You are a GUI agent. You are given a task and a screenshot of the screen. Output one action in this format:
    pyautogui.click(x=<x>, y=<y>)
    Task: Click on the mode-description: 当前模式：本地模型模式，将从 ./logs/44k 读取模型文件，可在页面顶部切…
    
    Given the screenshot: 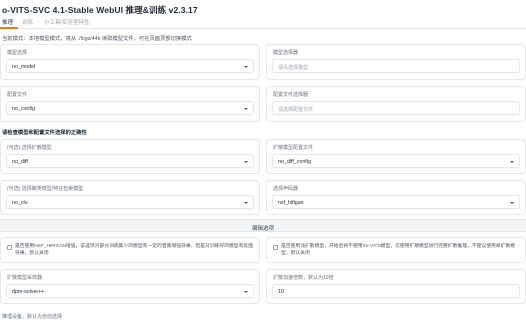 What is the action you would take?
    pyautogui.click(x=97, y=39)
    